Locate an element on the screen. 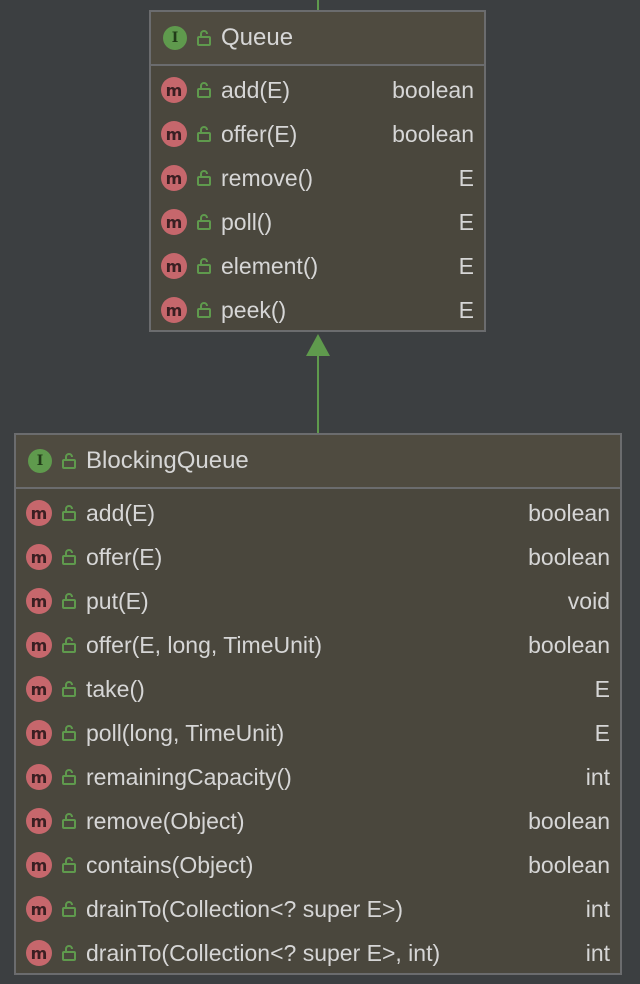 This screenshot has height=984, width=640. inheritance-arrowhead-icon is located at coordinates (318, 345).